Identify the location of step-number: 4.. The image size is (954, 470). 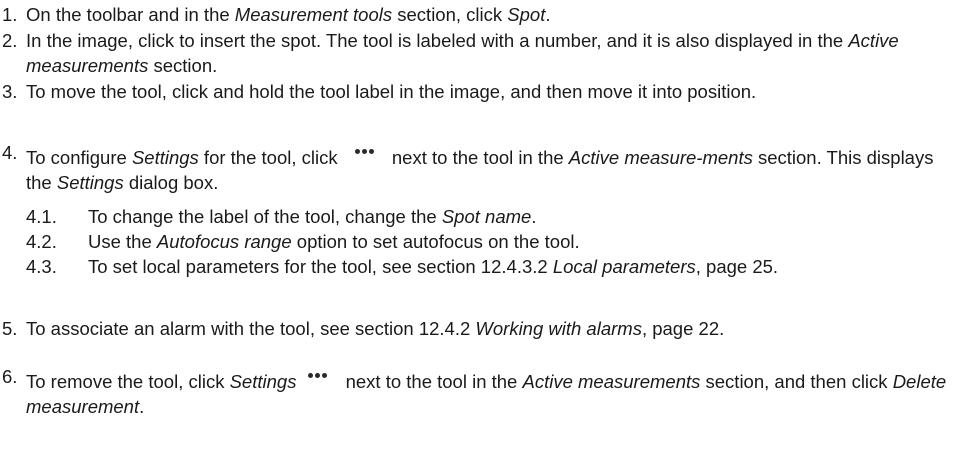
(10, 152).